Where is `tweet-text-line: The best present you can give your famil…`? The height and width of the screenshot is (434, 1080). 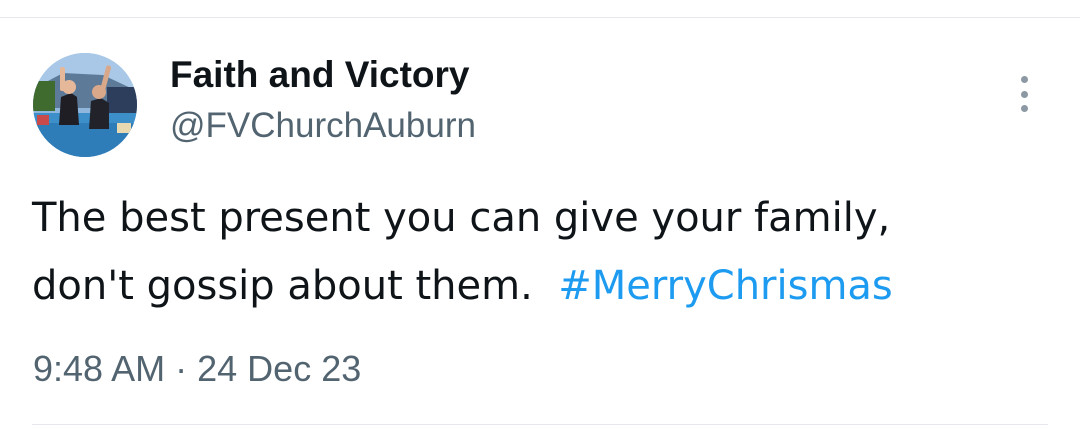 tweet-text-line: The best present you can give your famil… is located at coordinates (461, 218).